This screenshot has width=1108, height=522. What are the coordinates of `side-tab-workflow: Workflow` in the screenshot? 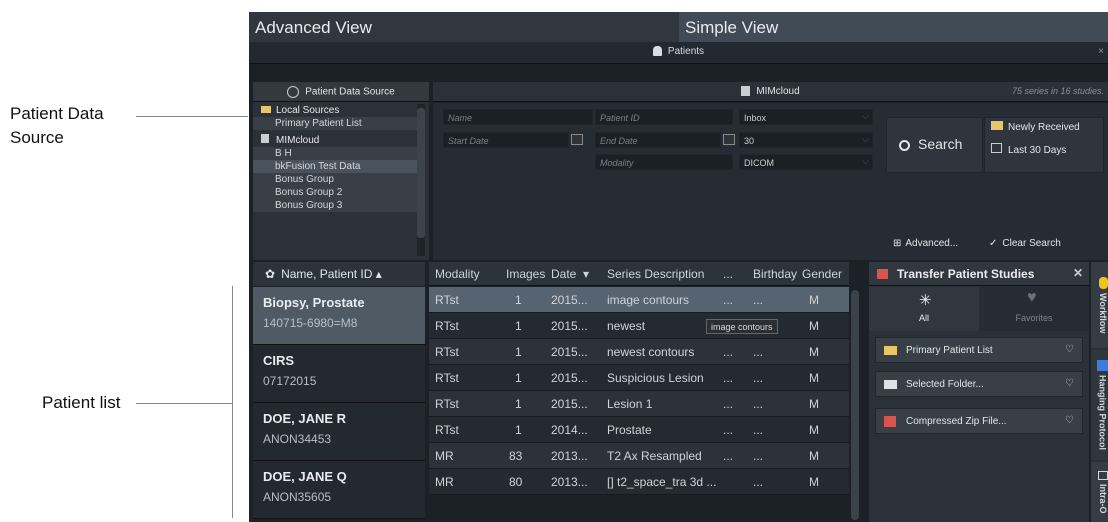 It's located at (1099, 305).